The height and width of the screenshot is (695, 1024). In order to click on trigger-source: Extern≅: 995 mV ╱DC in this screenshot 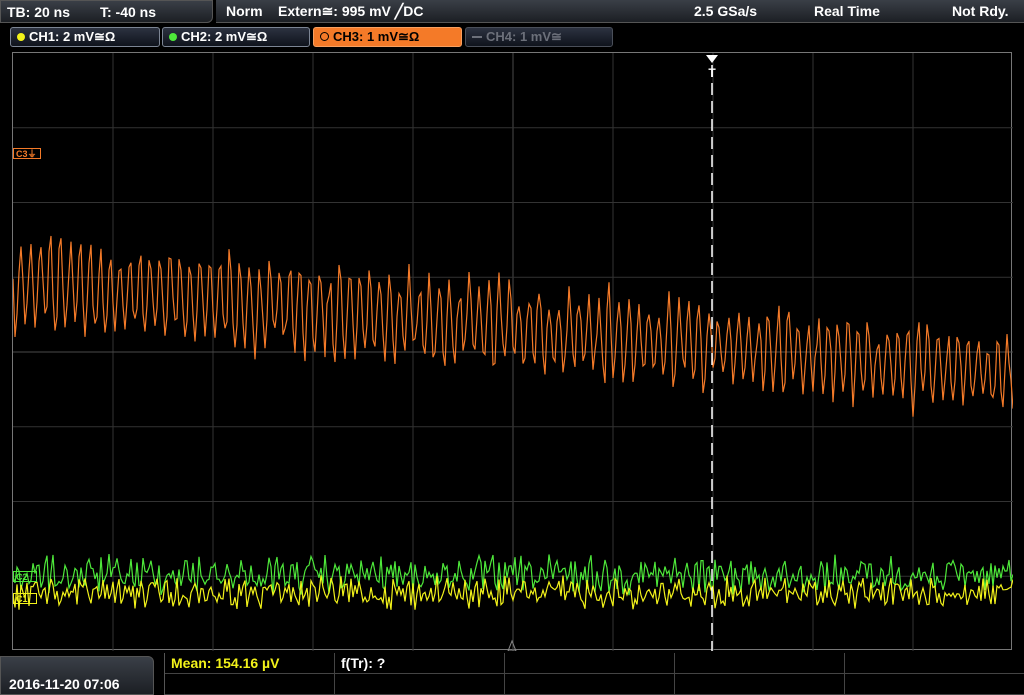, I will do `click(351, 11)`.